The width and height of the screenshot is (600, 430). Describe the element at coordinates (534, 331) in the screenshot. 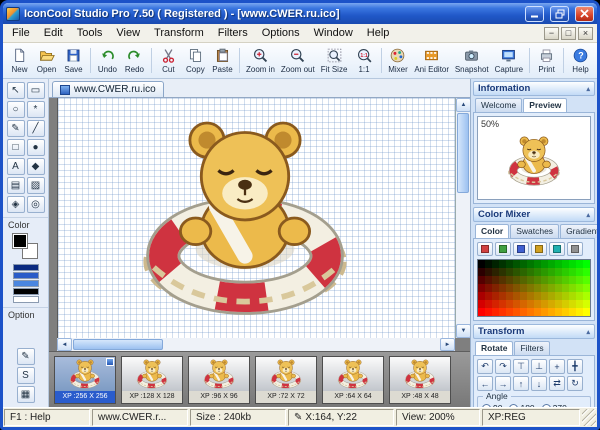

I see `transform-header: Transform ▴` at that location.